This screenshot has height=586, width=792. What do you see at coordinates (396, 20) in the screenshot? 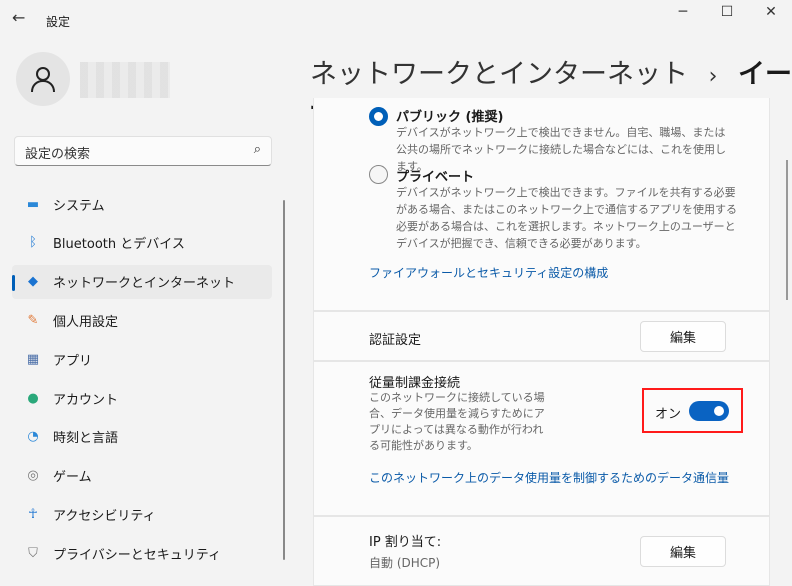
I see `title-bar: ← 設定 ─ ☐ ✕` at bounding box center [396, 20].